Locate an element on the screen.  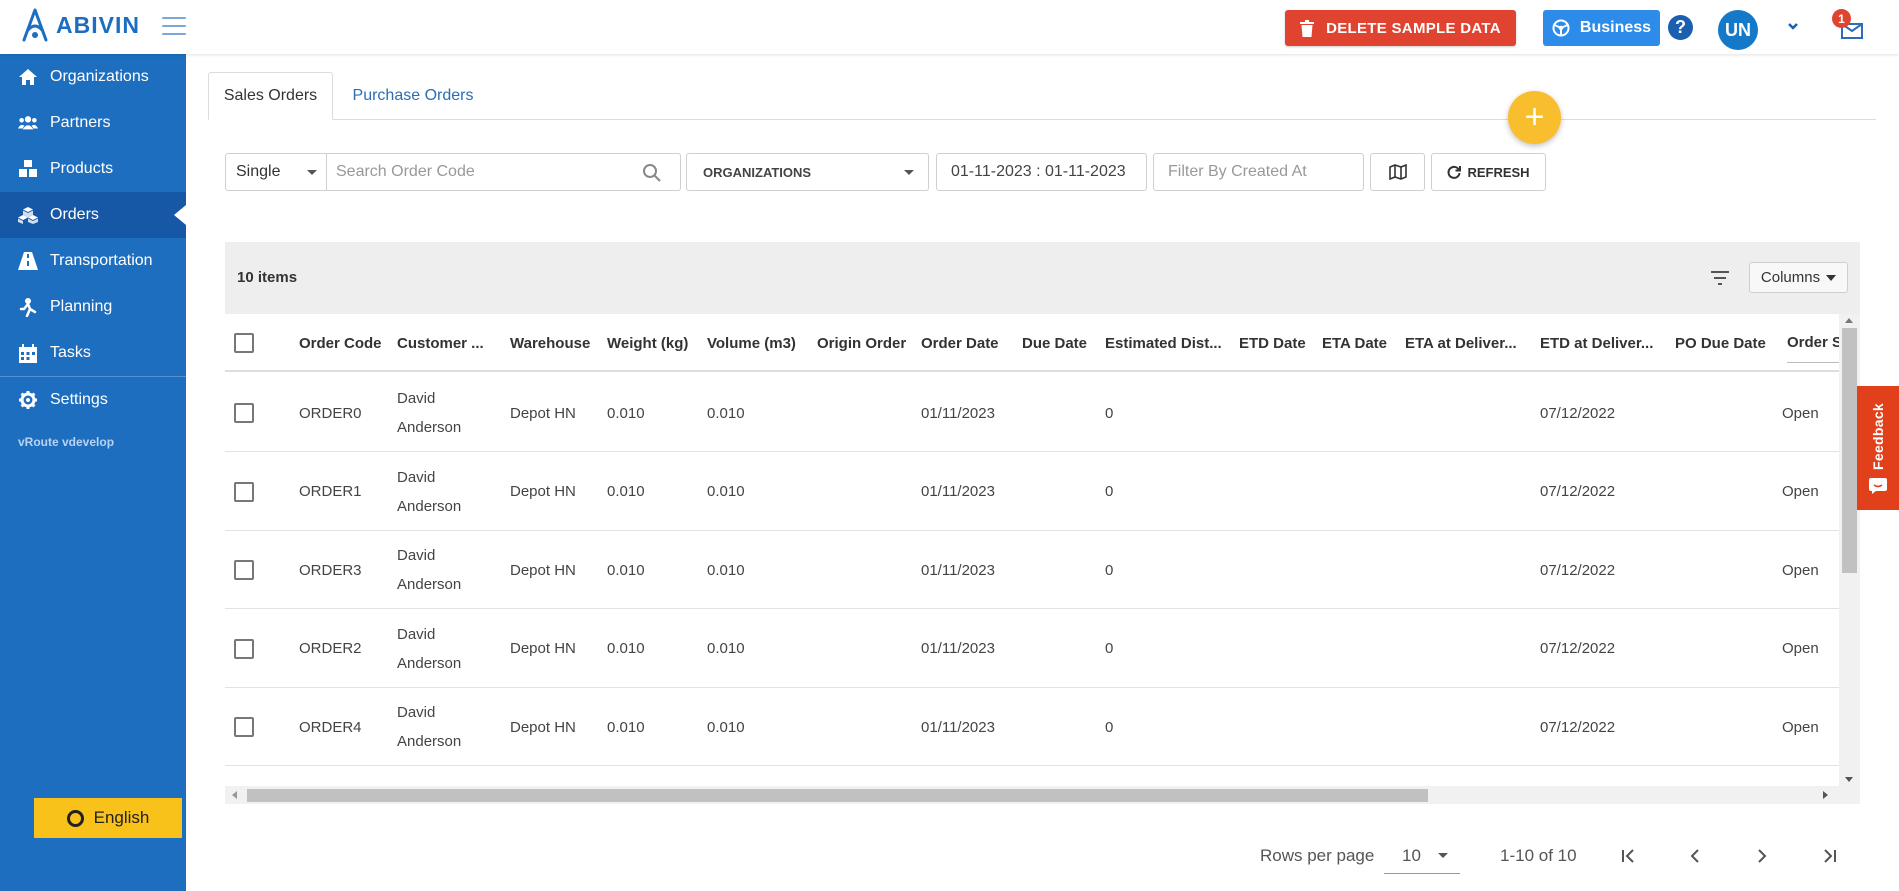
search-mode-select: Single is located at coordinates (276, 172).